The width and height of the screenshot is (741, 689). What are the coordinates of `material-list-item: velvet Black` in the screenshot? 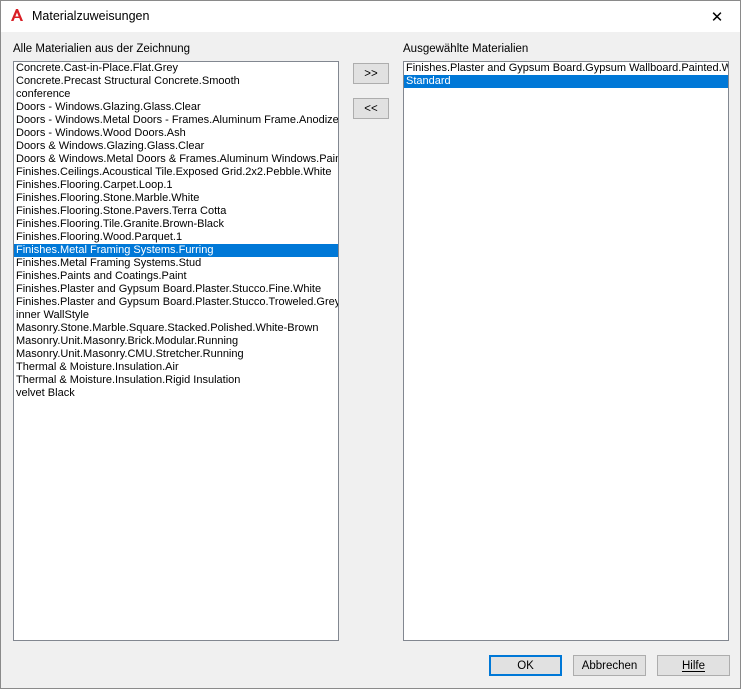 It's located at (176, 393).